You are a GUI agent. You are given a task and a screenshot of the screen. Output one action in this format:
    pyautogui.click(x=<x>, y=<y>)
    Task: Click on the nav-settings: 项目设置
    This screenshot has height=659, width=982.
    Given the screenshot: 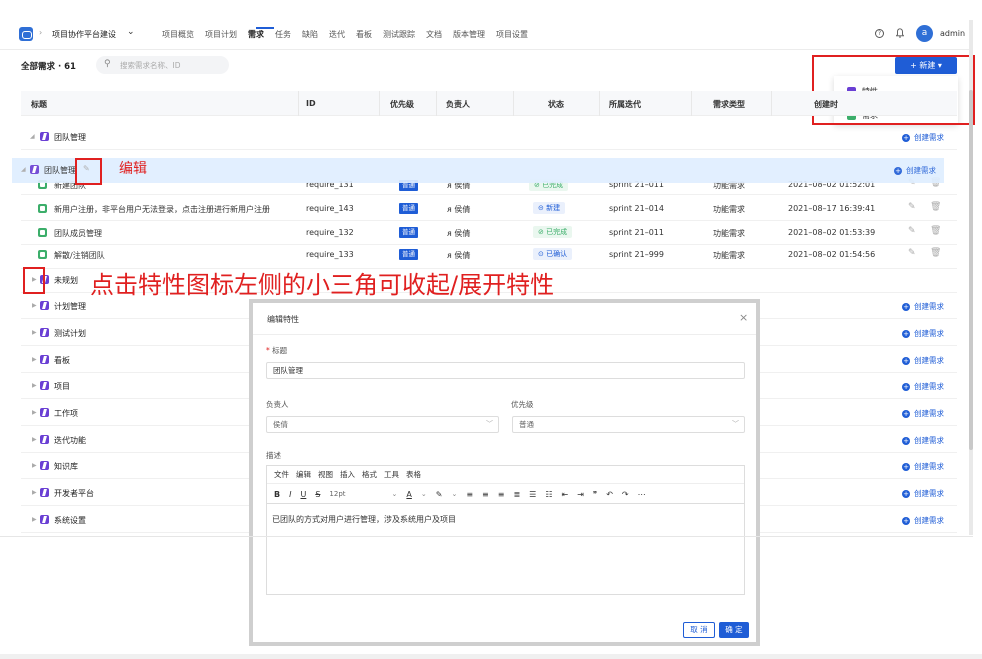 What is the action you would take?
    pyautogui.click(x=512, y=34)
    